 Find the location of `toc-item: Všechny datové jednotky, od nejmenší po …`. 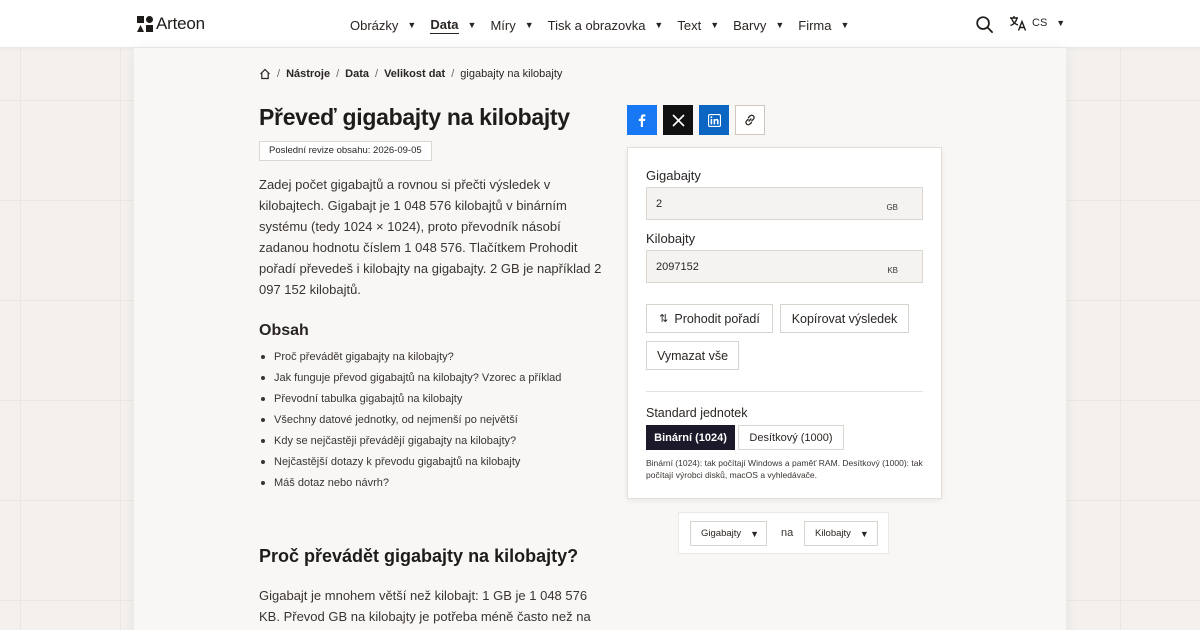

toc-item: Všechny datové jednotky, od nejmenší po … is located at coordinates (410, 422).